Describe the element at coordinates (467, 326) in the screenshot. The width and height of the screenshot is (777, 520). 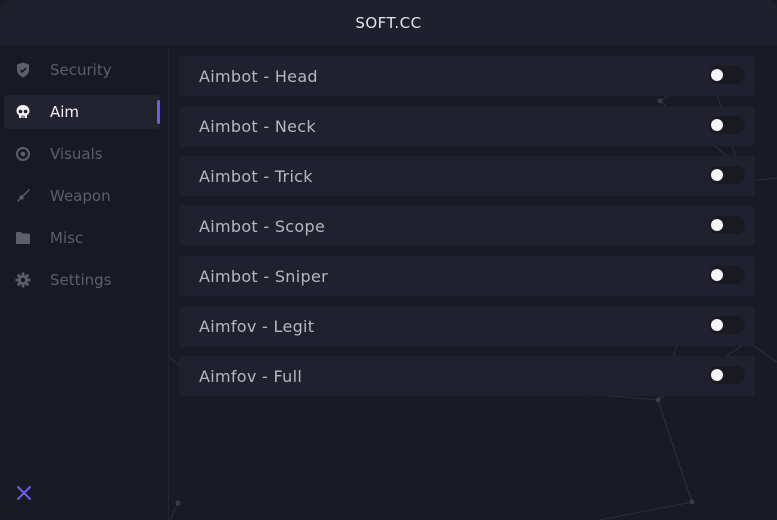
I see `option-row-aimfov-legit: Aimfov - Legit` at that location.